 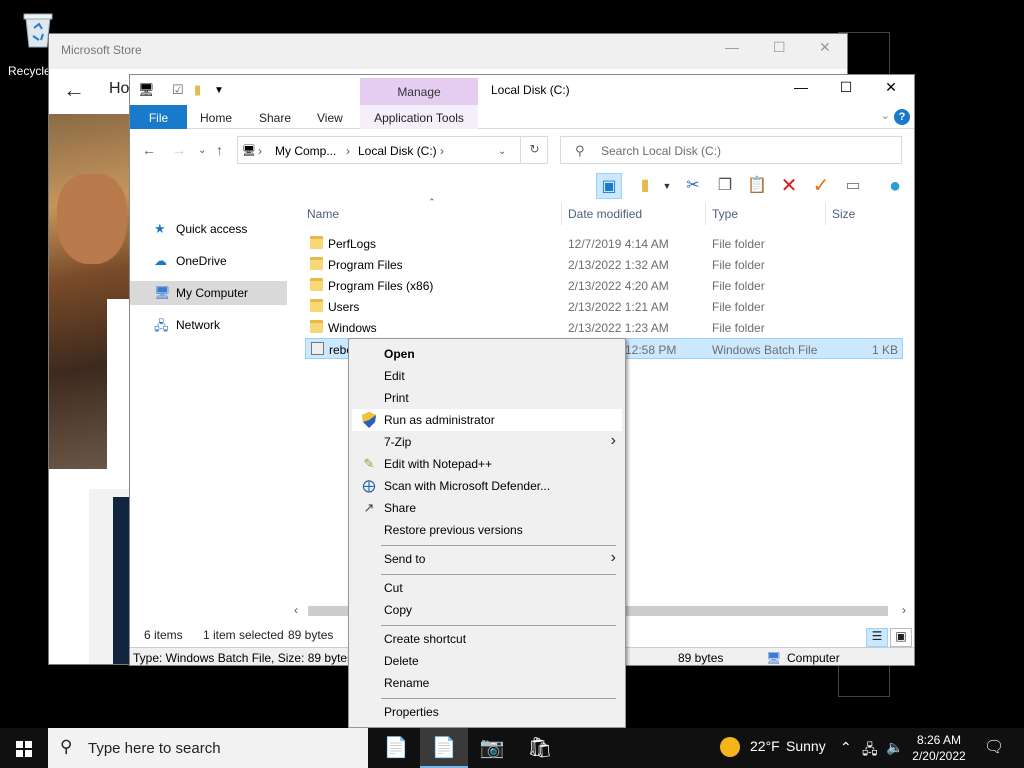 I want to click on nav-item-my-computer: 🖥 My Computer, so click(x=208, y=293).